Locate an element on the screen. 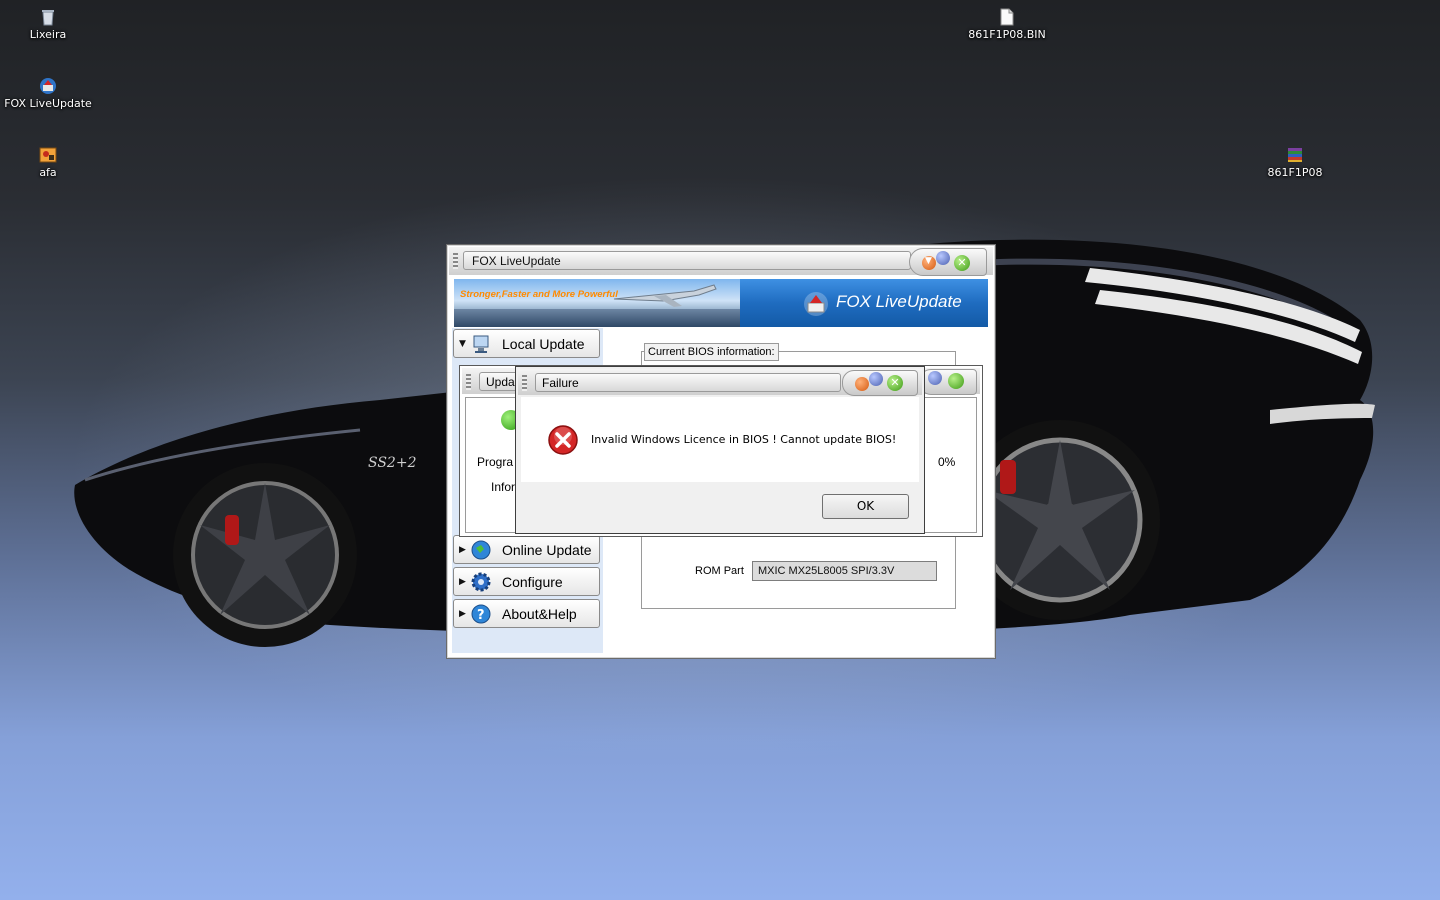  desktop-icon-bin-file: 861F1P08.BIN is located at coordinates (1007, 25).